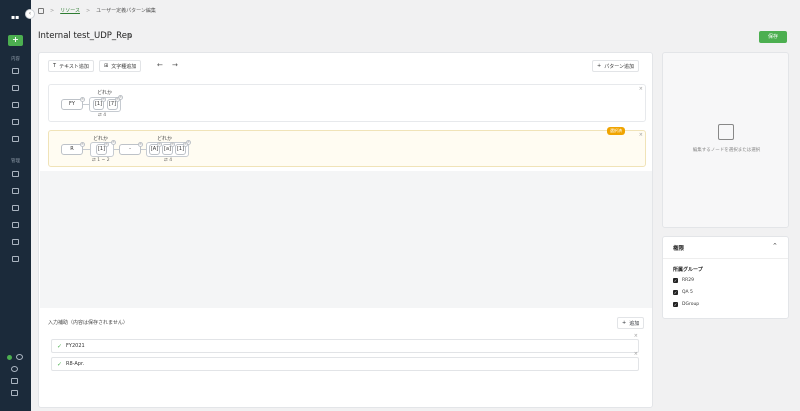  Describe the element at coordinates (130, 36) in the screenshot. I see `pencil-icon: ✎` at that location.